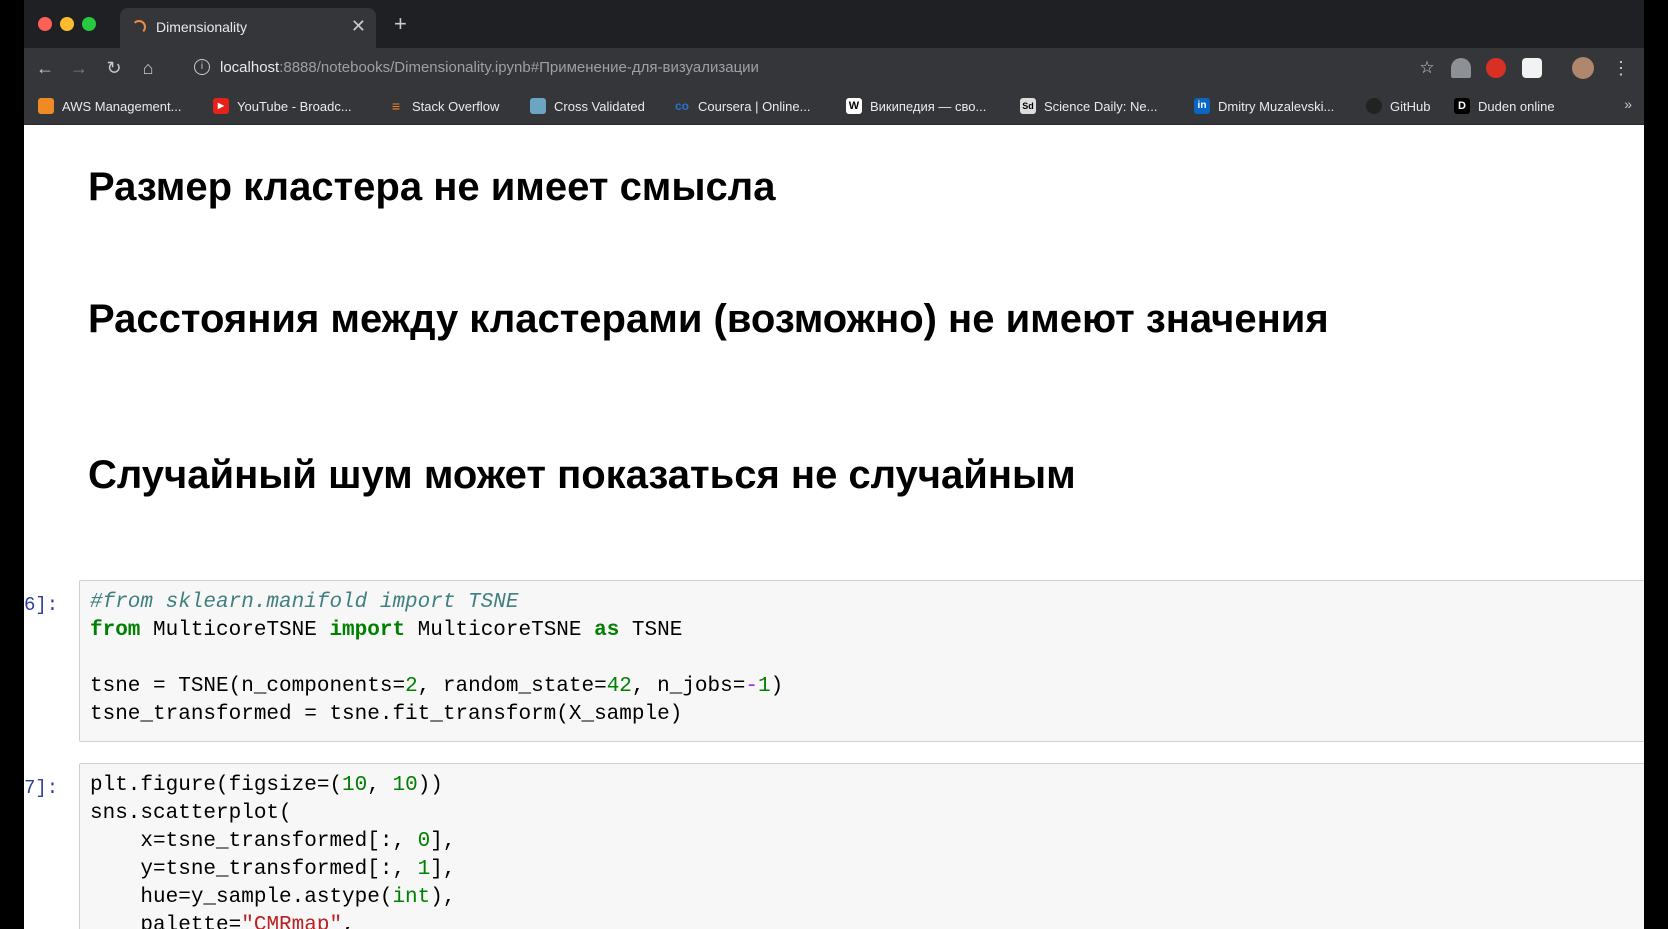  Describe the element at coordinates (202, 27) in the screenshot. I see `tab-title: Dimensionality` at that location.